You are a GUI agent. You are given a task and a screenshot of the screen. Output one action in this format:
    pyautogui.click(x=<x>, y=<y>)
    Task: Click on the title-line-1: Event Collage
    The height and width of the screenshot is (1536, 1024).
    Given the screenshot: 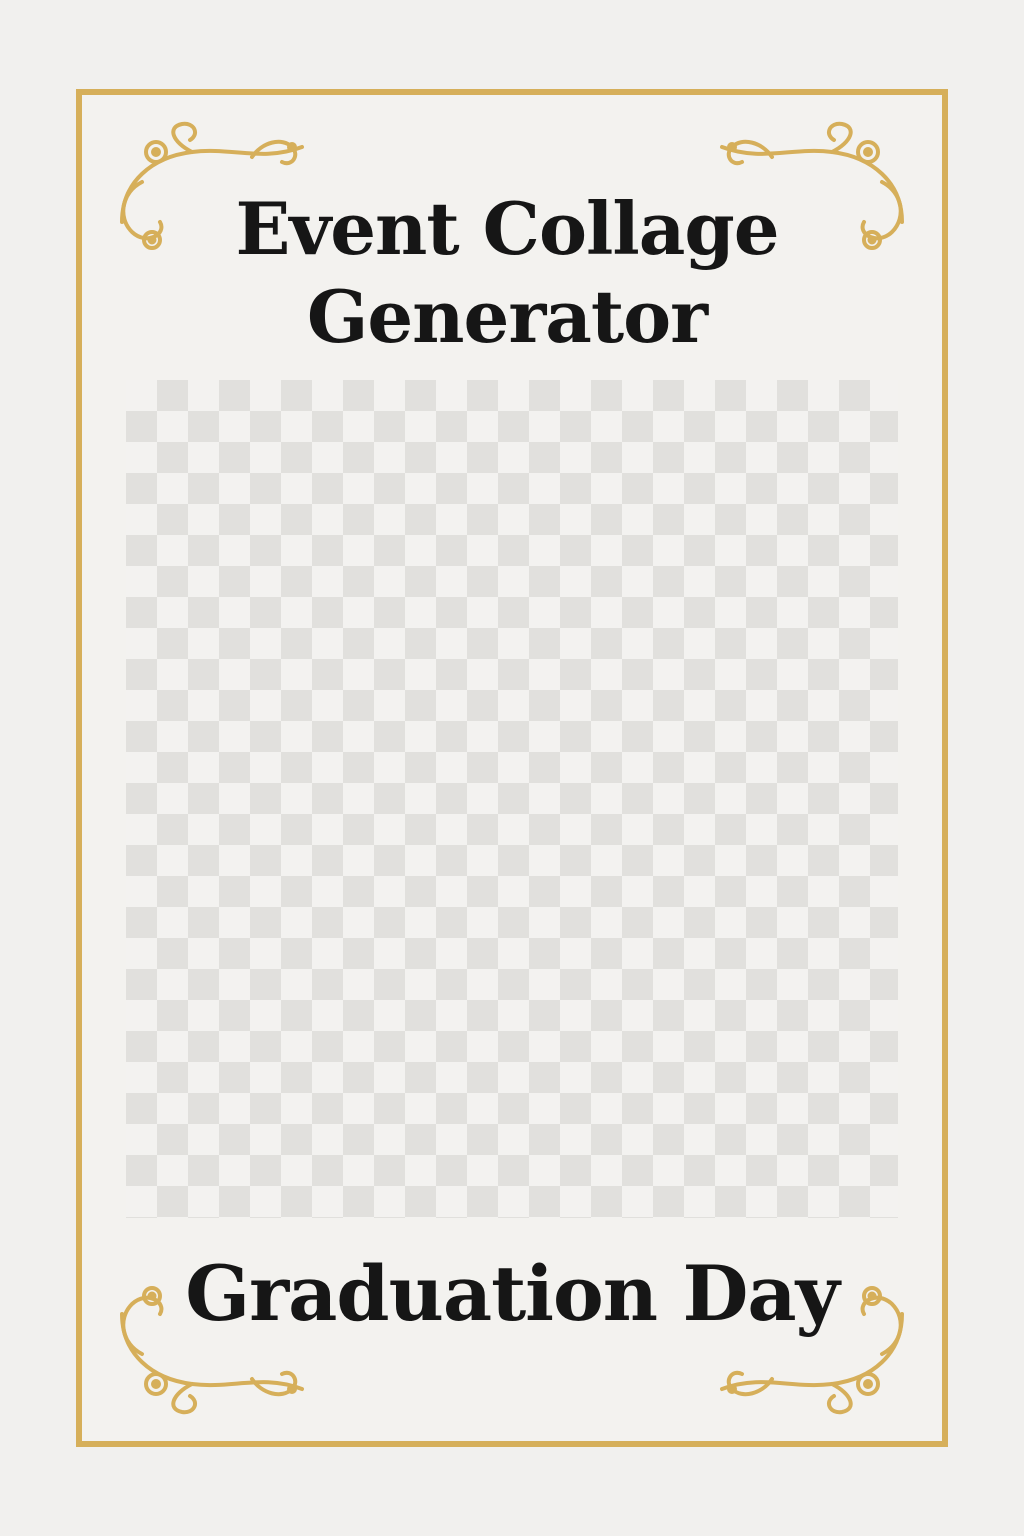 What is the action you would take?
    pyautogui.click(x=507, y=228)
    